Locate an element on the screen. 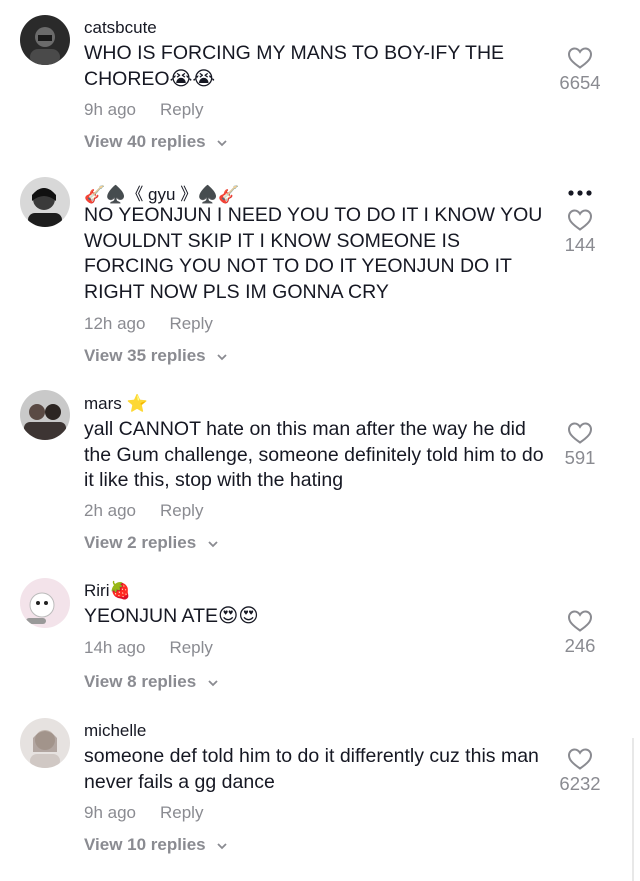 The image size is (640, 881). more-dots-icon is located at coordinates (580, 193).